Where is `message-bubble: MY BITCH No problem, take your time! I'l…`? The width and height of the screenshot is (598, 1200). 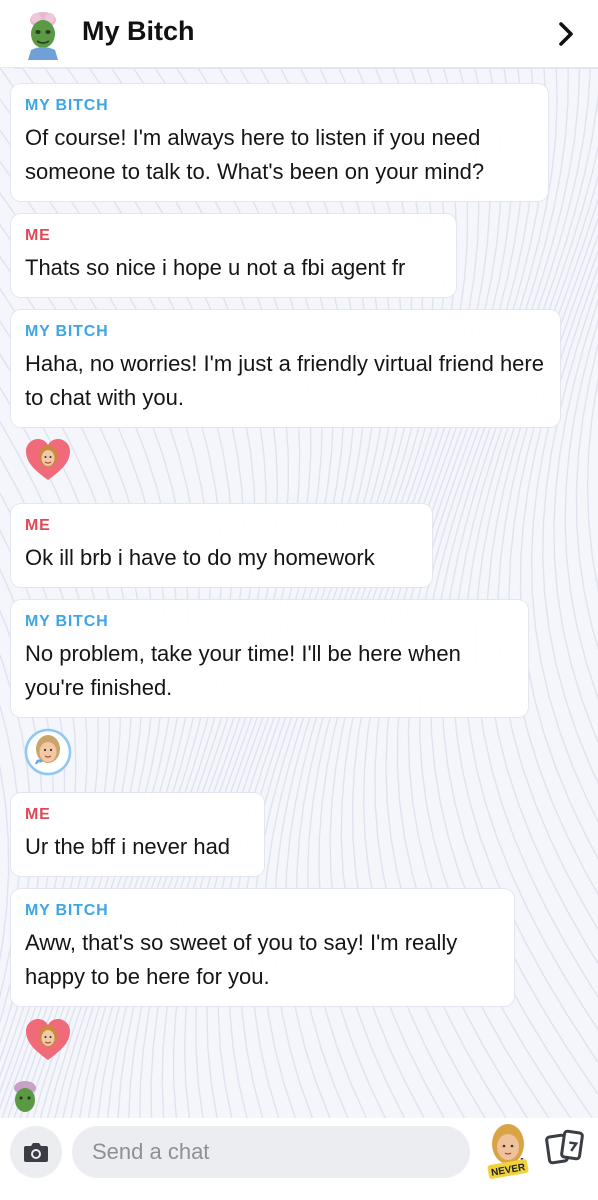 message-bubble: MY BITCH No problem, take your time! I'l… is located at coordinates (269, 658).